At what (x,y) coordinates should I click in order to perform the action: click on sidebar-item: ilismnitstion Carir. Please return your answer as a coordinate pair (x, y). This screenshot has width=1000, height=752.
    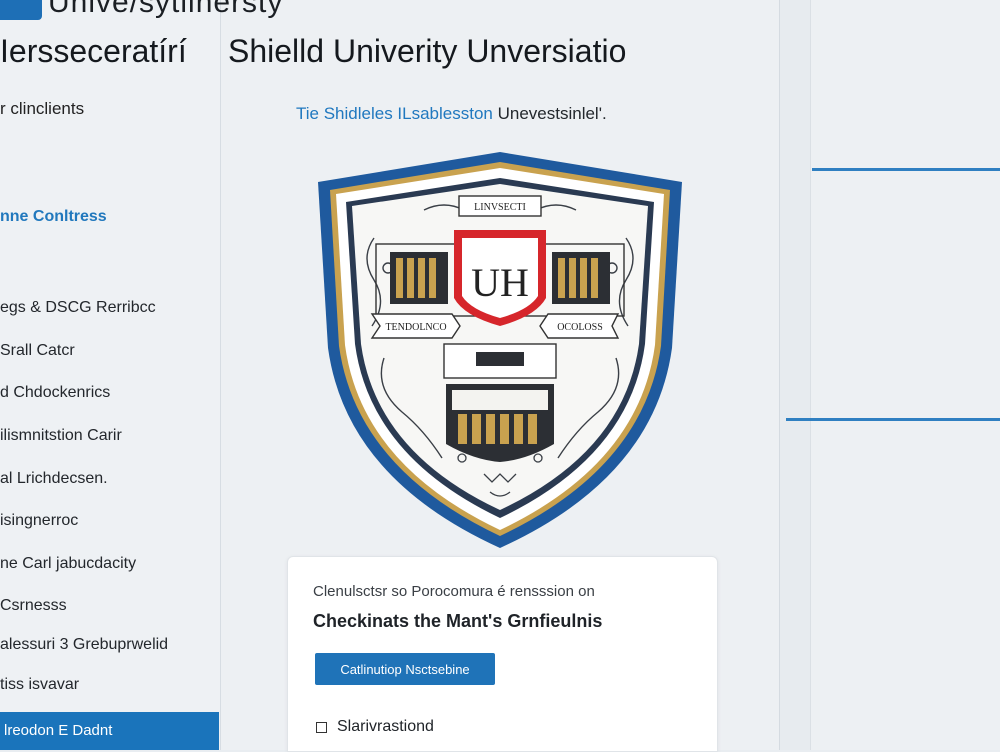
    Looking at the image, I should click on (61, 436).